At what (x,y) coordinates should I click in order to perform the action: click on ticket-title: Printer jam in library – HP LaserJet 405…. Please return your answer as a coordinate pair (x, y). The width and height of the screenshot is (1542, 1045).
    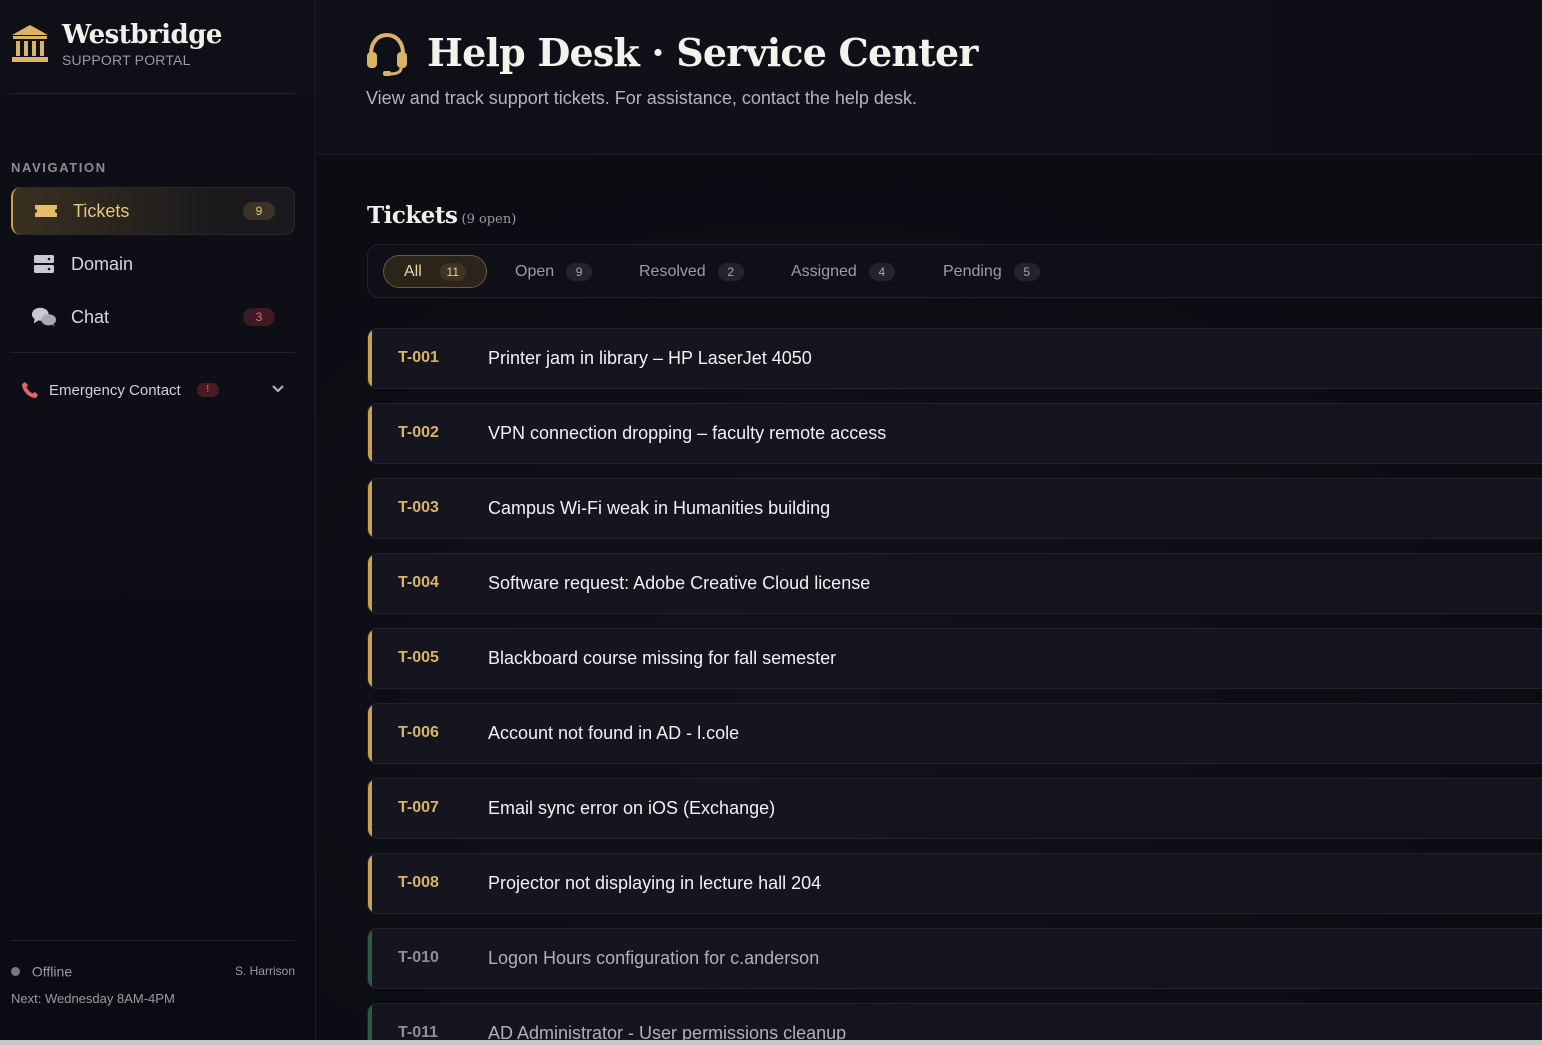
    Looking at the image, I should click on (650, 358).